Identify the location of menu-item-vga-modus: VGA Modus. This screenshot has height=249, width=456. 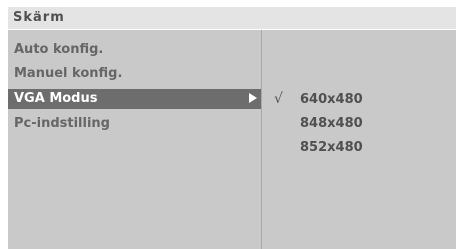
(134, 99).